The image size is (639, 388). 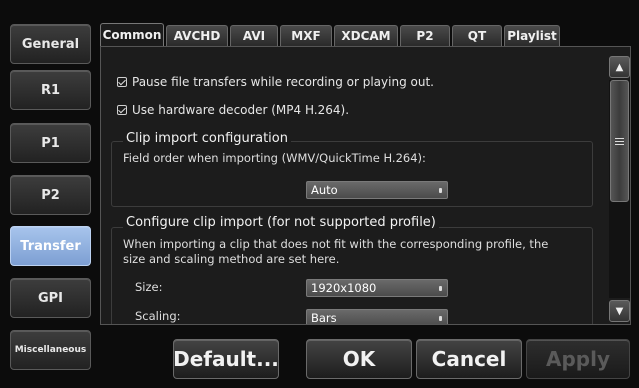 I want to click on arrow-up-icon: ▲, so click(x=619, y=67).